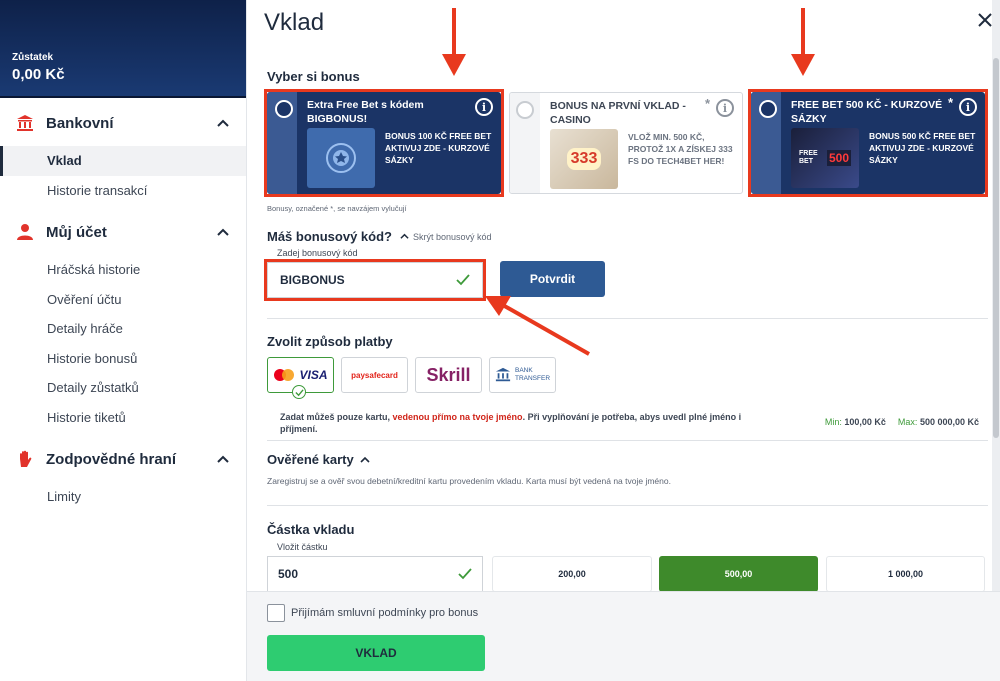 This screenshot has height=681, width=1000. I want to click on sidebar-section-title: Můj účet, so click(76, 232).